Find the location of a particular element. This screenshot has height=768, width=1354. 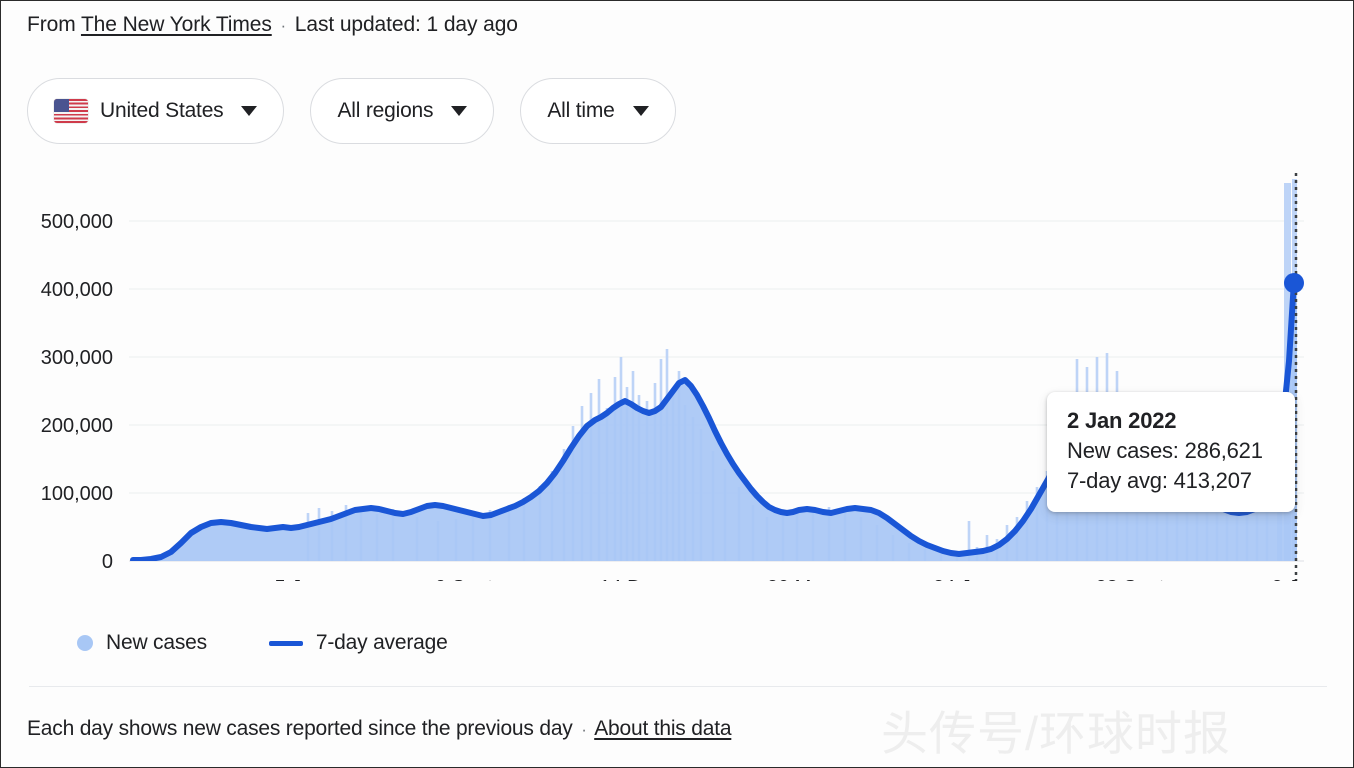

region-filter-label: All regions is located at coordinates (385, 110).